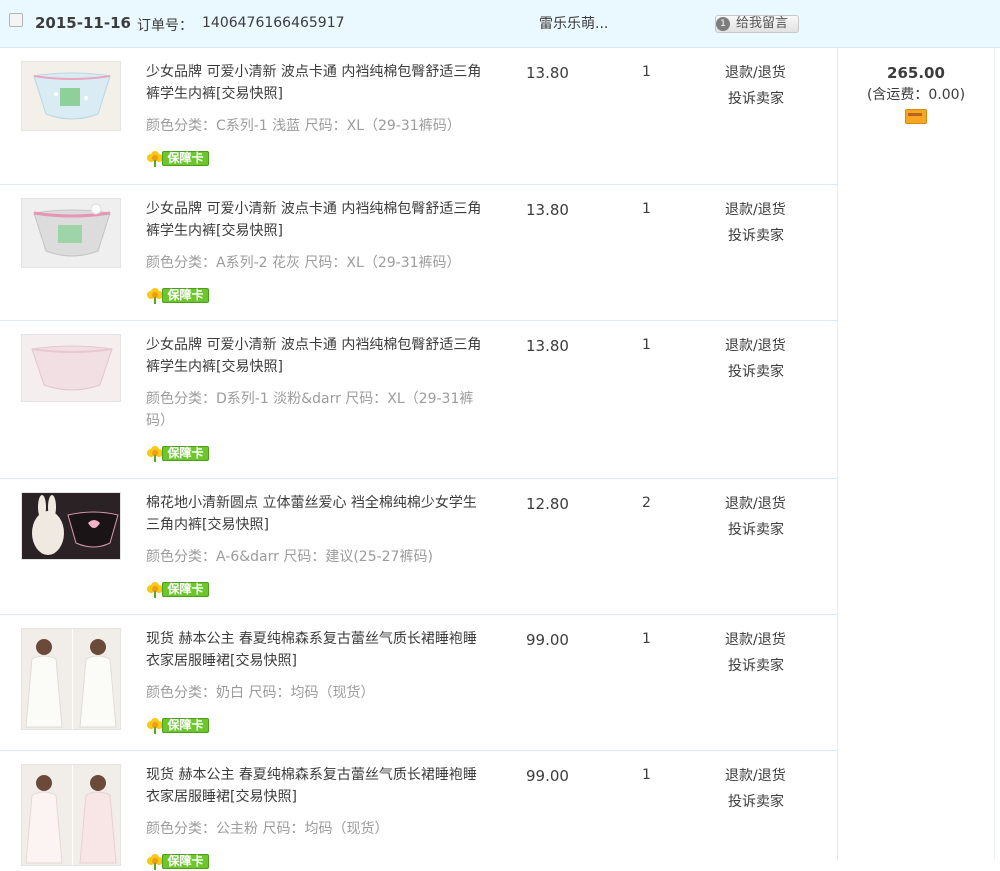 Image resolution: width=1000 pixels, height=871 pixels. Describe the element at coordinates (289, 557) in the screenshot. I see `product-spec: 颜色分类：A-6&darr 尺码：建议(25-27裤码)` at that location.